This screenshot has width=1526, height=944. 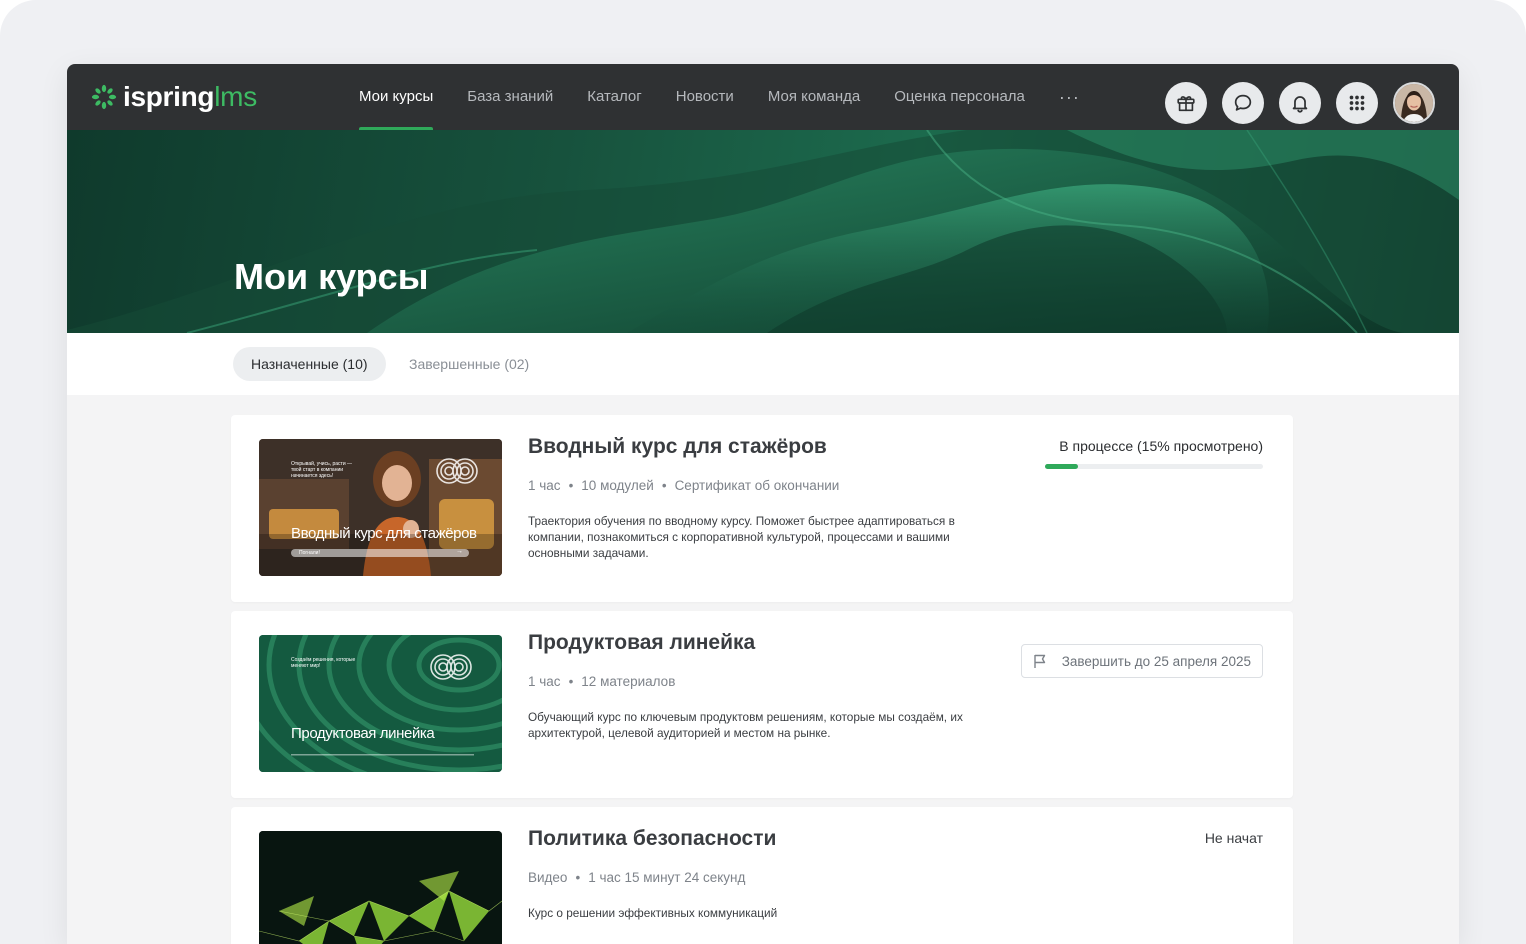 I want to click on avatar-photo, so click(x=1414, y=103).